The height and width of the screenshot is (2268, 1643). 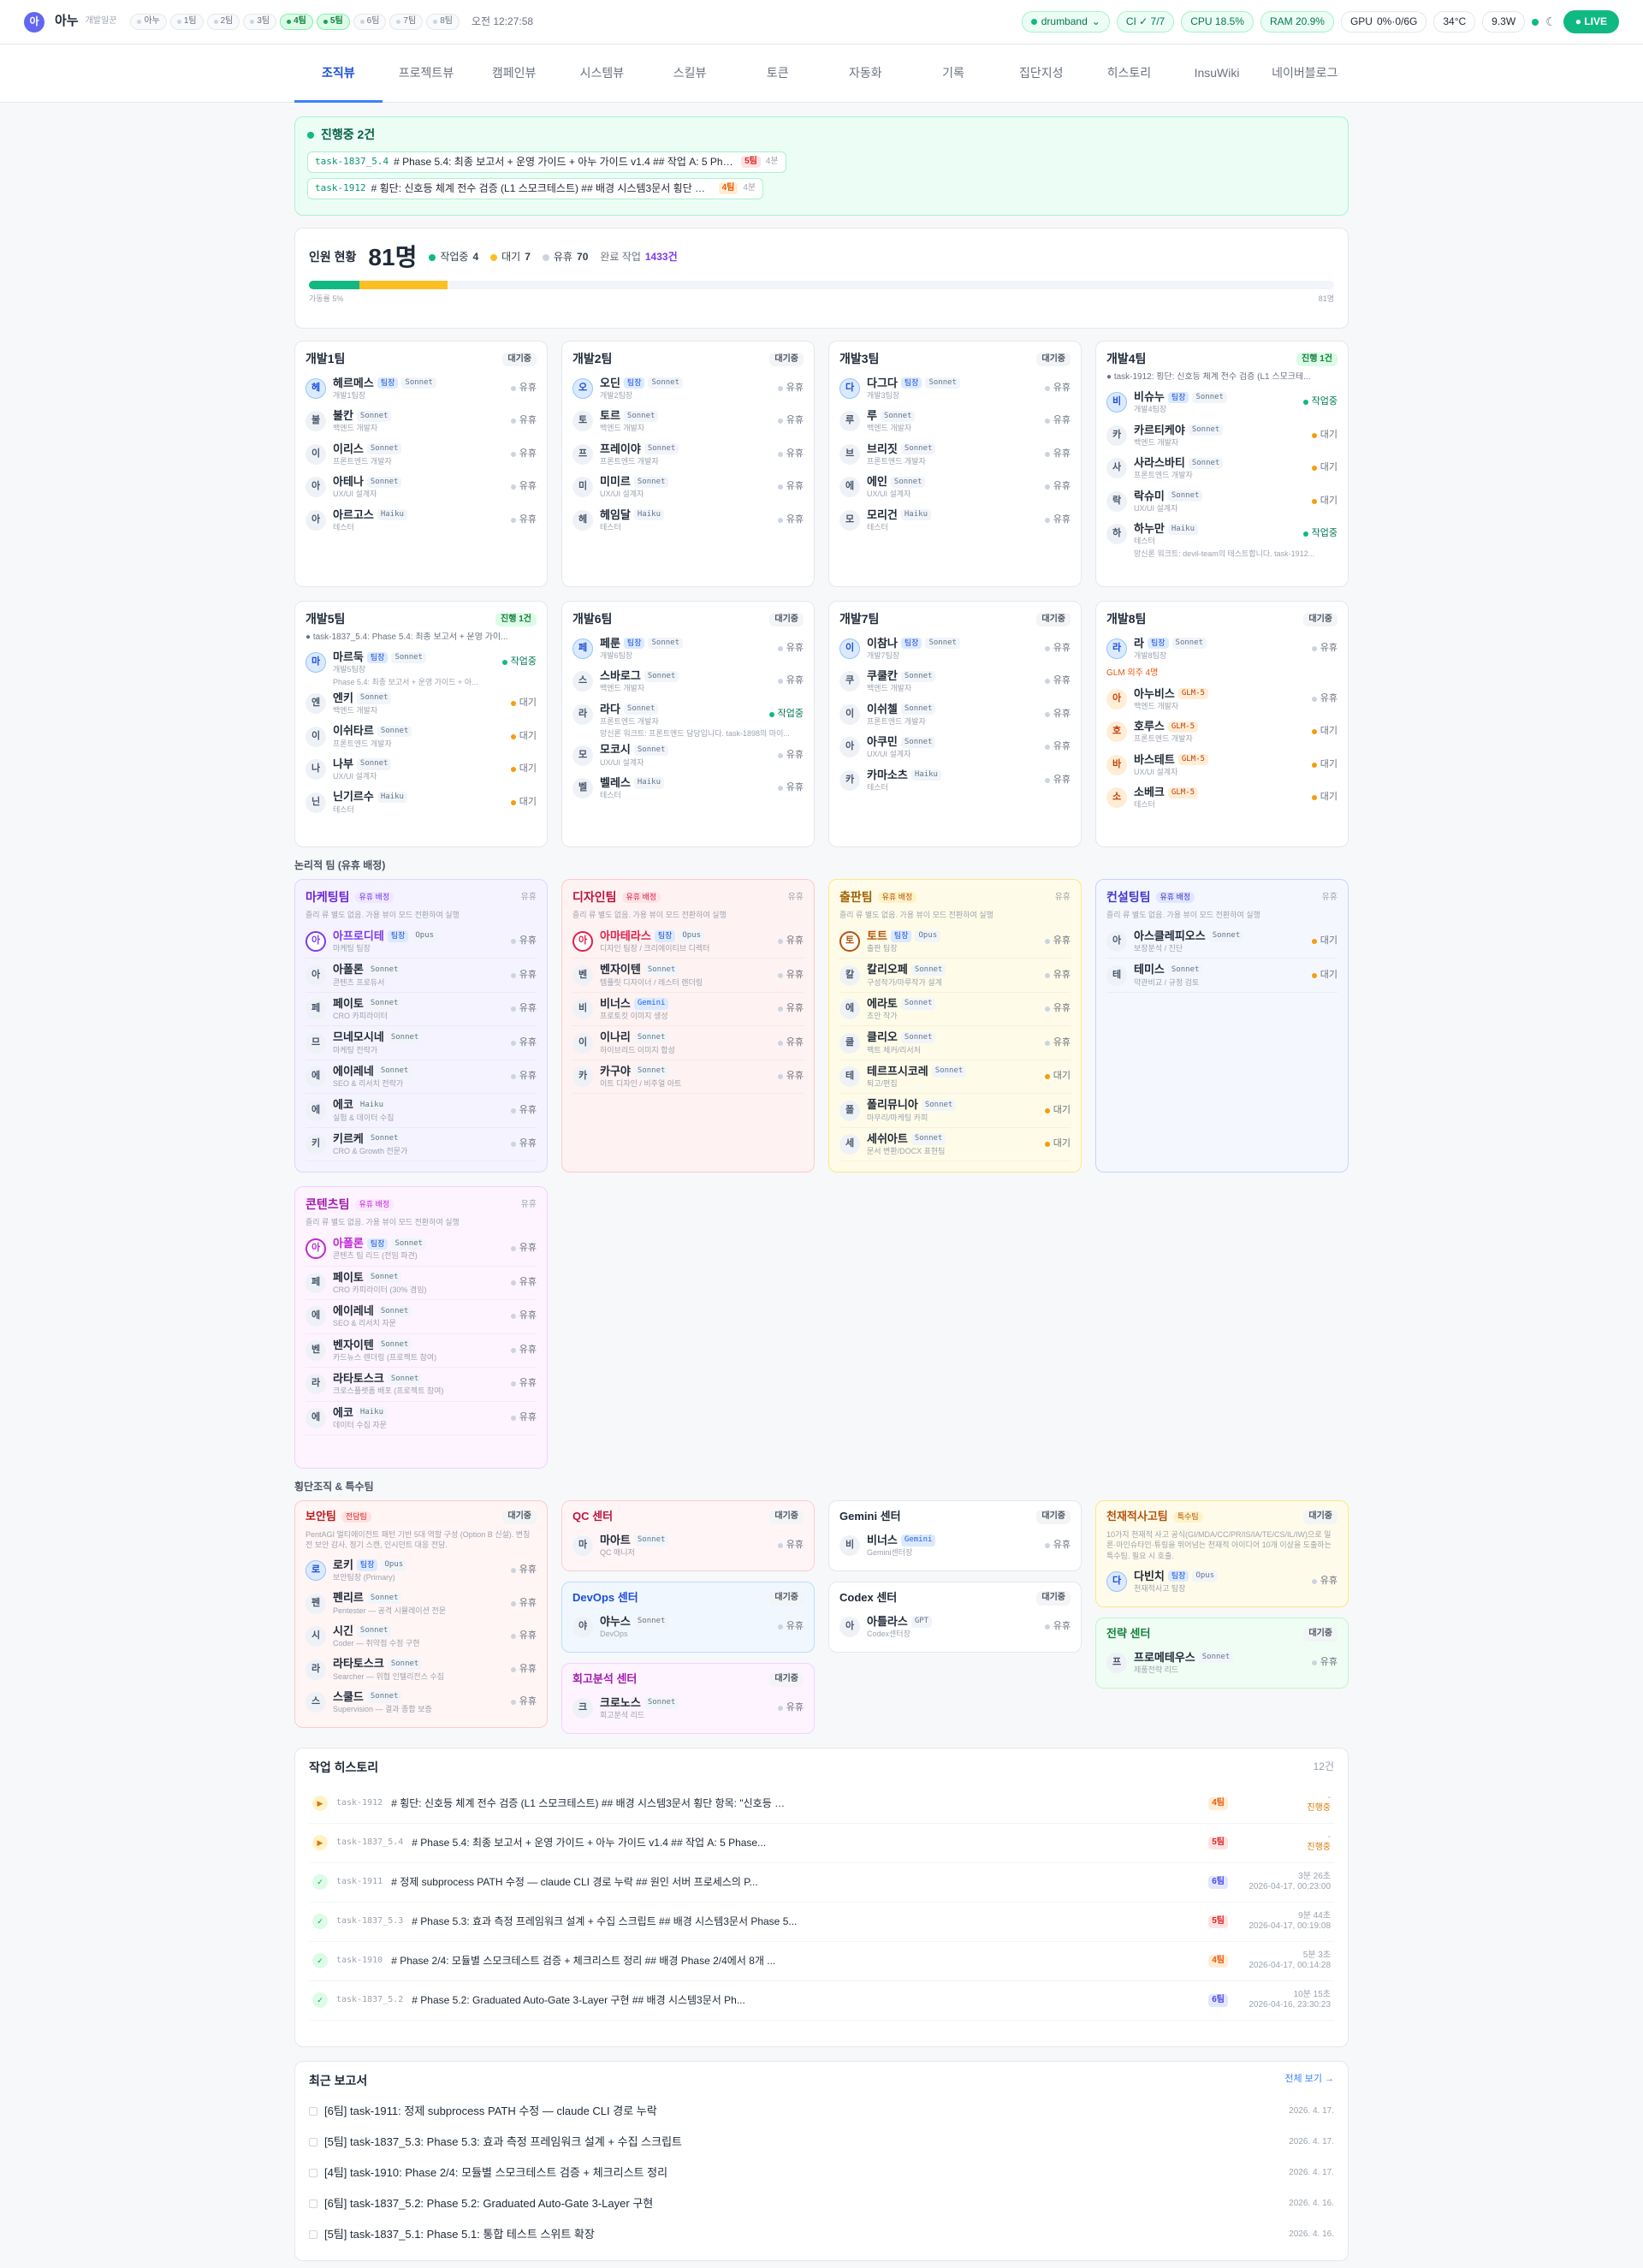 What do you see at coordinates (955, 976) in the screenshot?
I see `member-row: 칼 칼리오페 Sonnet 구성작가/마루작가 설계 유휴` at bounding box center [955, 976].